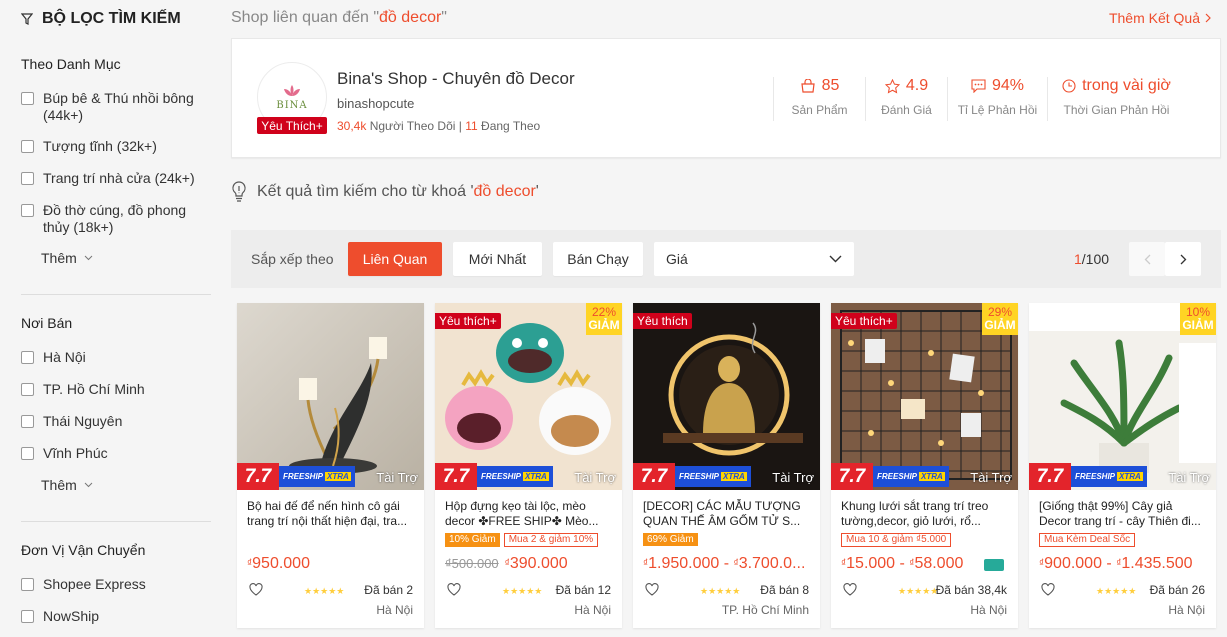 This screenshot has width=1227, height=637. Describe the element at coordinates (113, 178) in the screenshot. I see `category-option: Trang trí nhà cửa (24k+)` at that location.